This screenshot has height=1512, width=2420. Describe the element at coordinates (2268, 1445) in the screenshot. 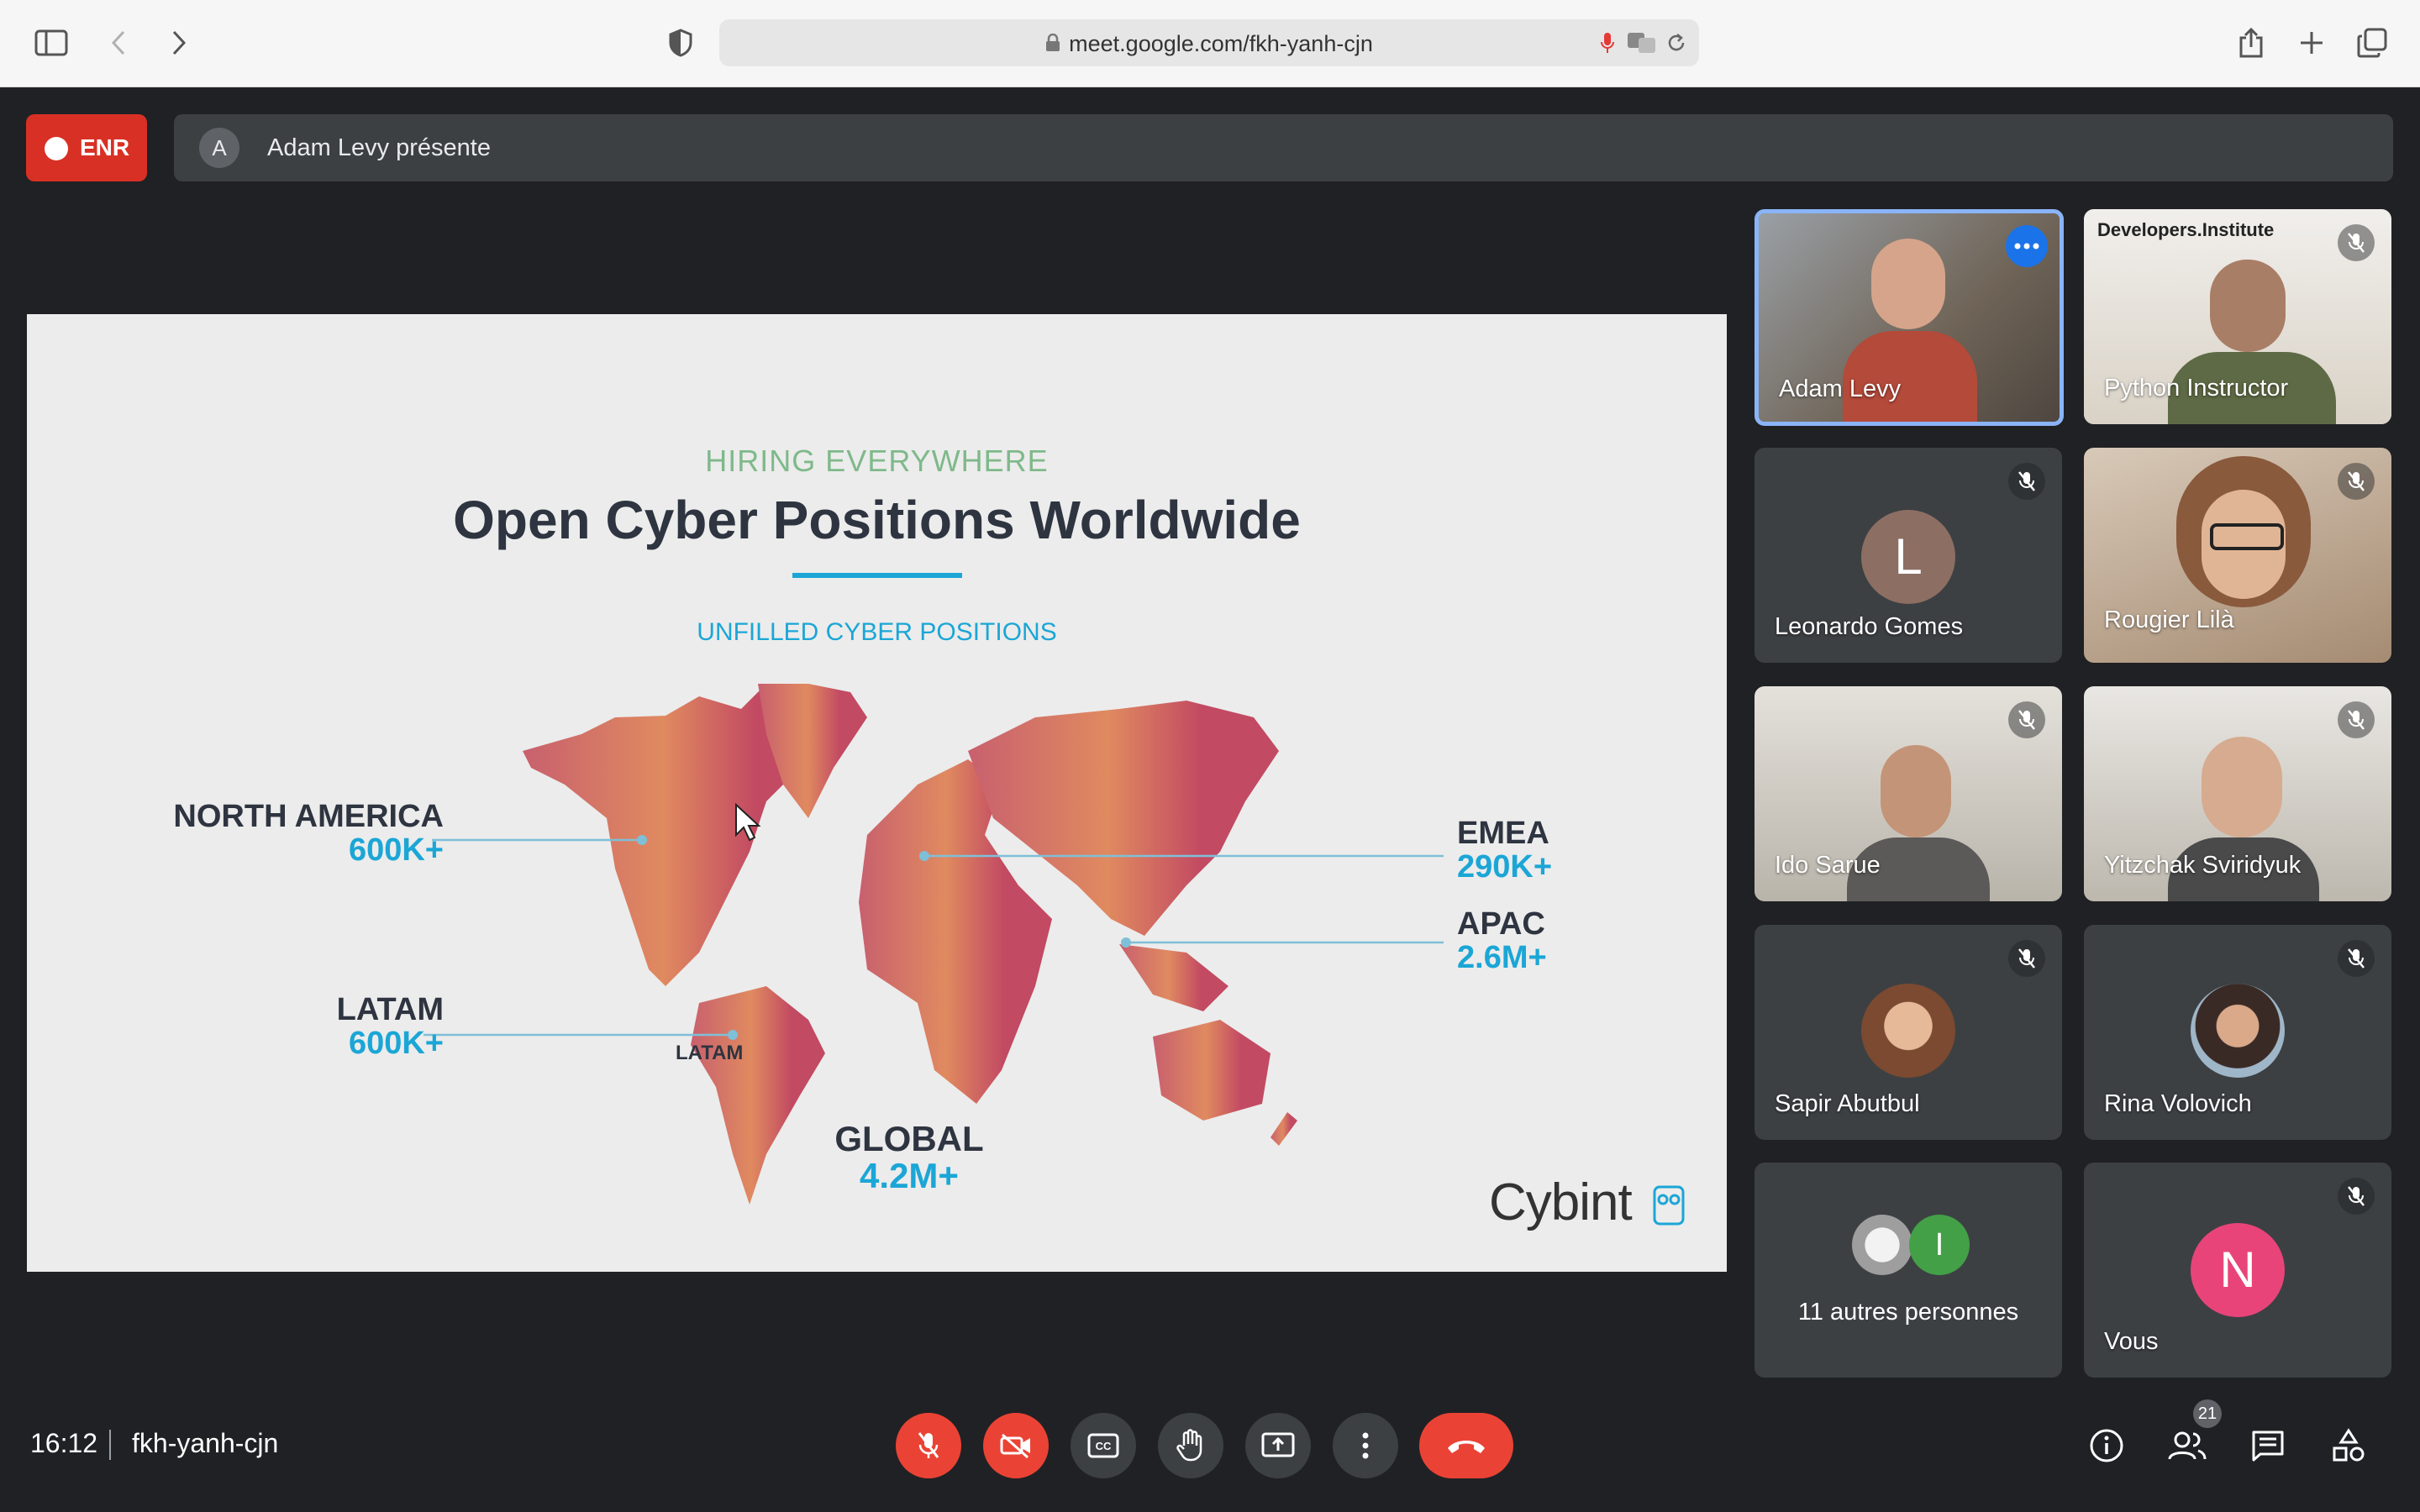

I see `chat-icon` at that location.